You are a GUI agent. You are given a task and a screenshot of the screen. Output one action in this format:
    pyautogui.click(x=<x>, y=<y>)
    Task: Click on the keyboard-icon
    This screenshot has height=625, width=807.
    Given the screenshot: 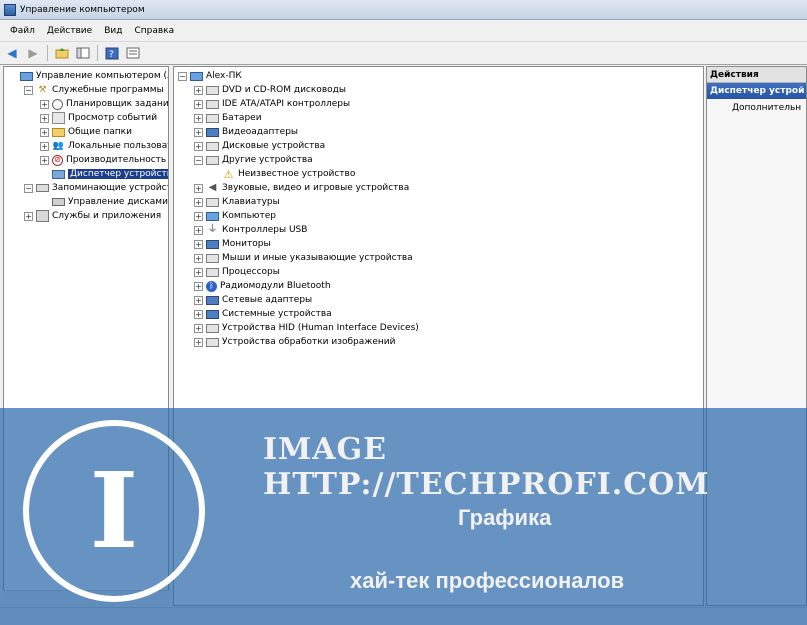 What is the action you would take?
    pyautogui.click(x=212, y=202)
    